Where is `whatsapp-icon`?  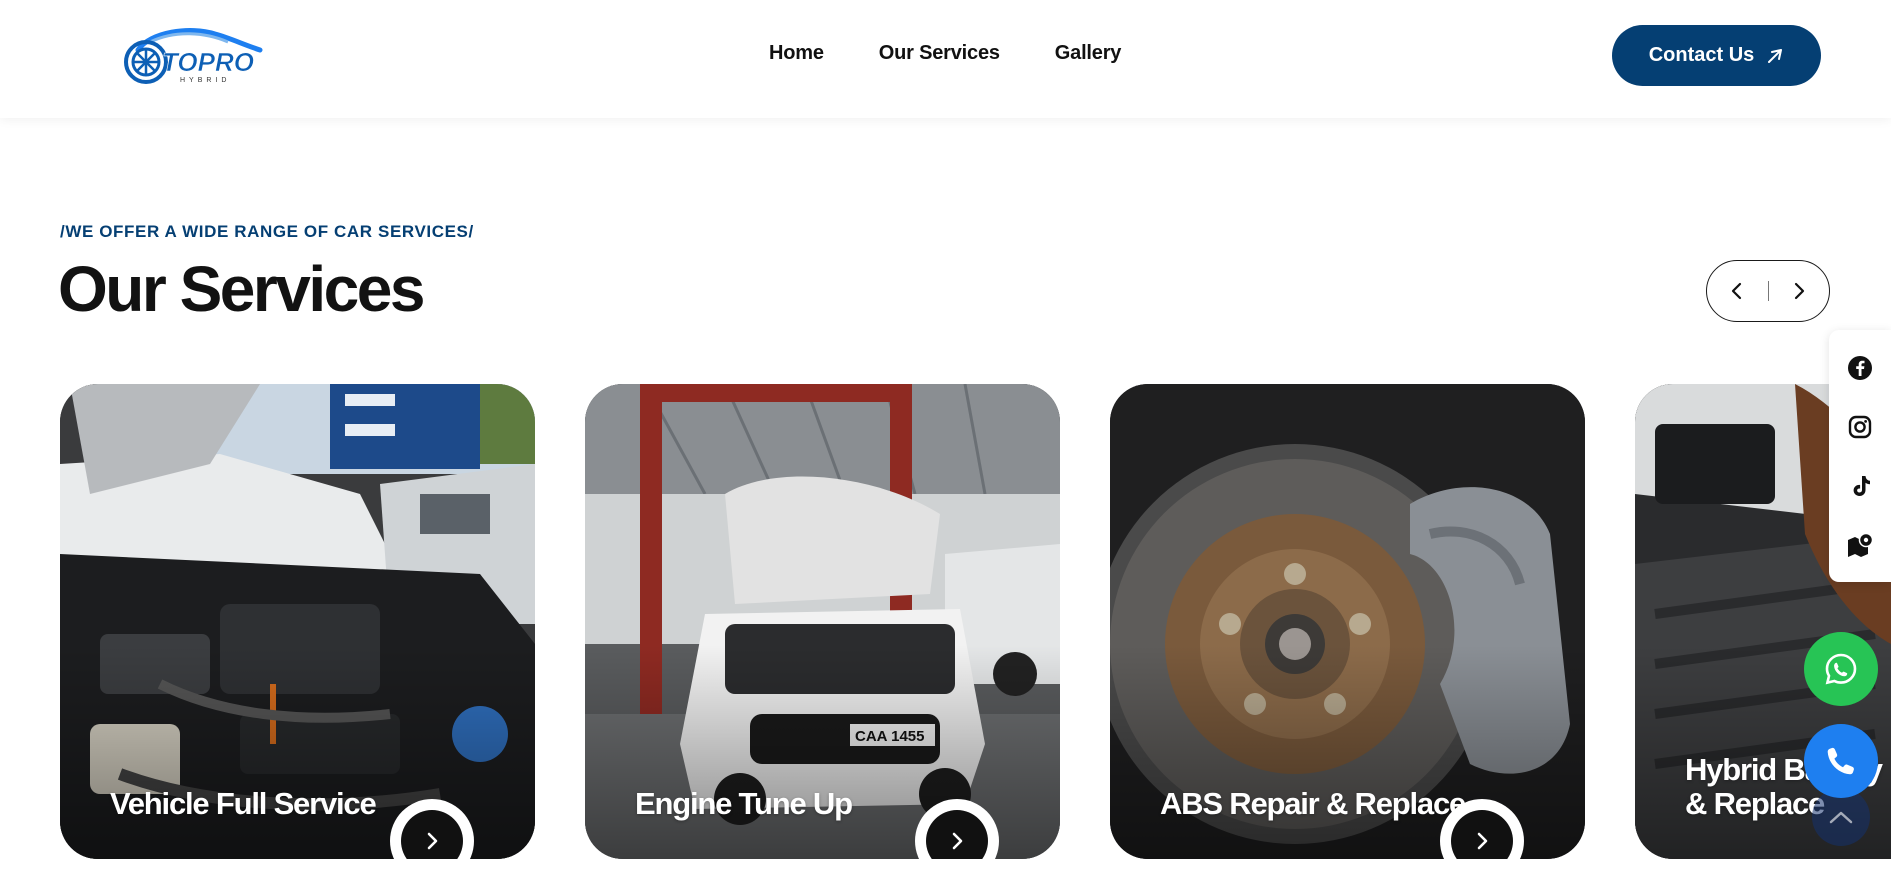 whatsapp-icon is located at coordinates (1841, 669).